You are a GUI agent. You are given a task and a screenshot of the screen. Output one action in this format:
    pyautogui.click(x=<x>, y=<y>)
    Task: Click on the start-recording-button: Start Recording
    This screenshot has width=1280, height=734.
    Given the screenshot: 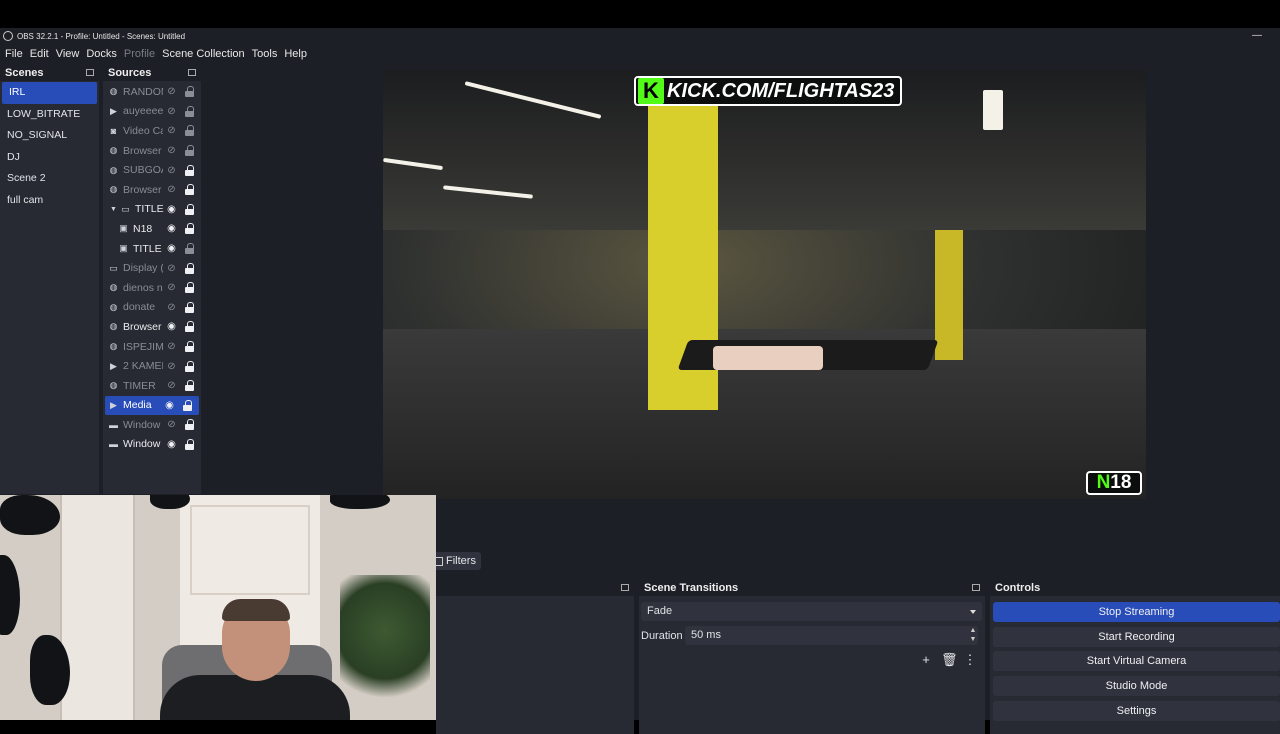 What is the action you would take?
    pyautogui.click(x=1136, y=637)
    